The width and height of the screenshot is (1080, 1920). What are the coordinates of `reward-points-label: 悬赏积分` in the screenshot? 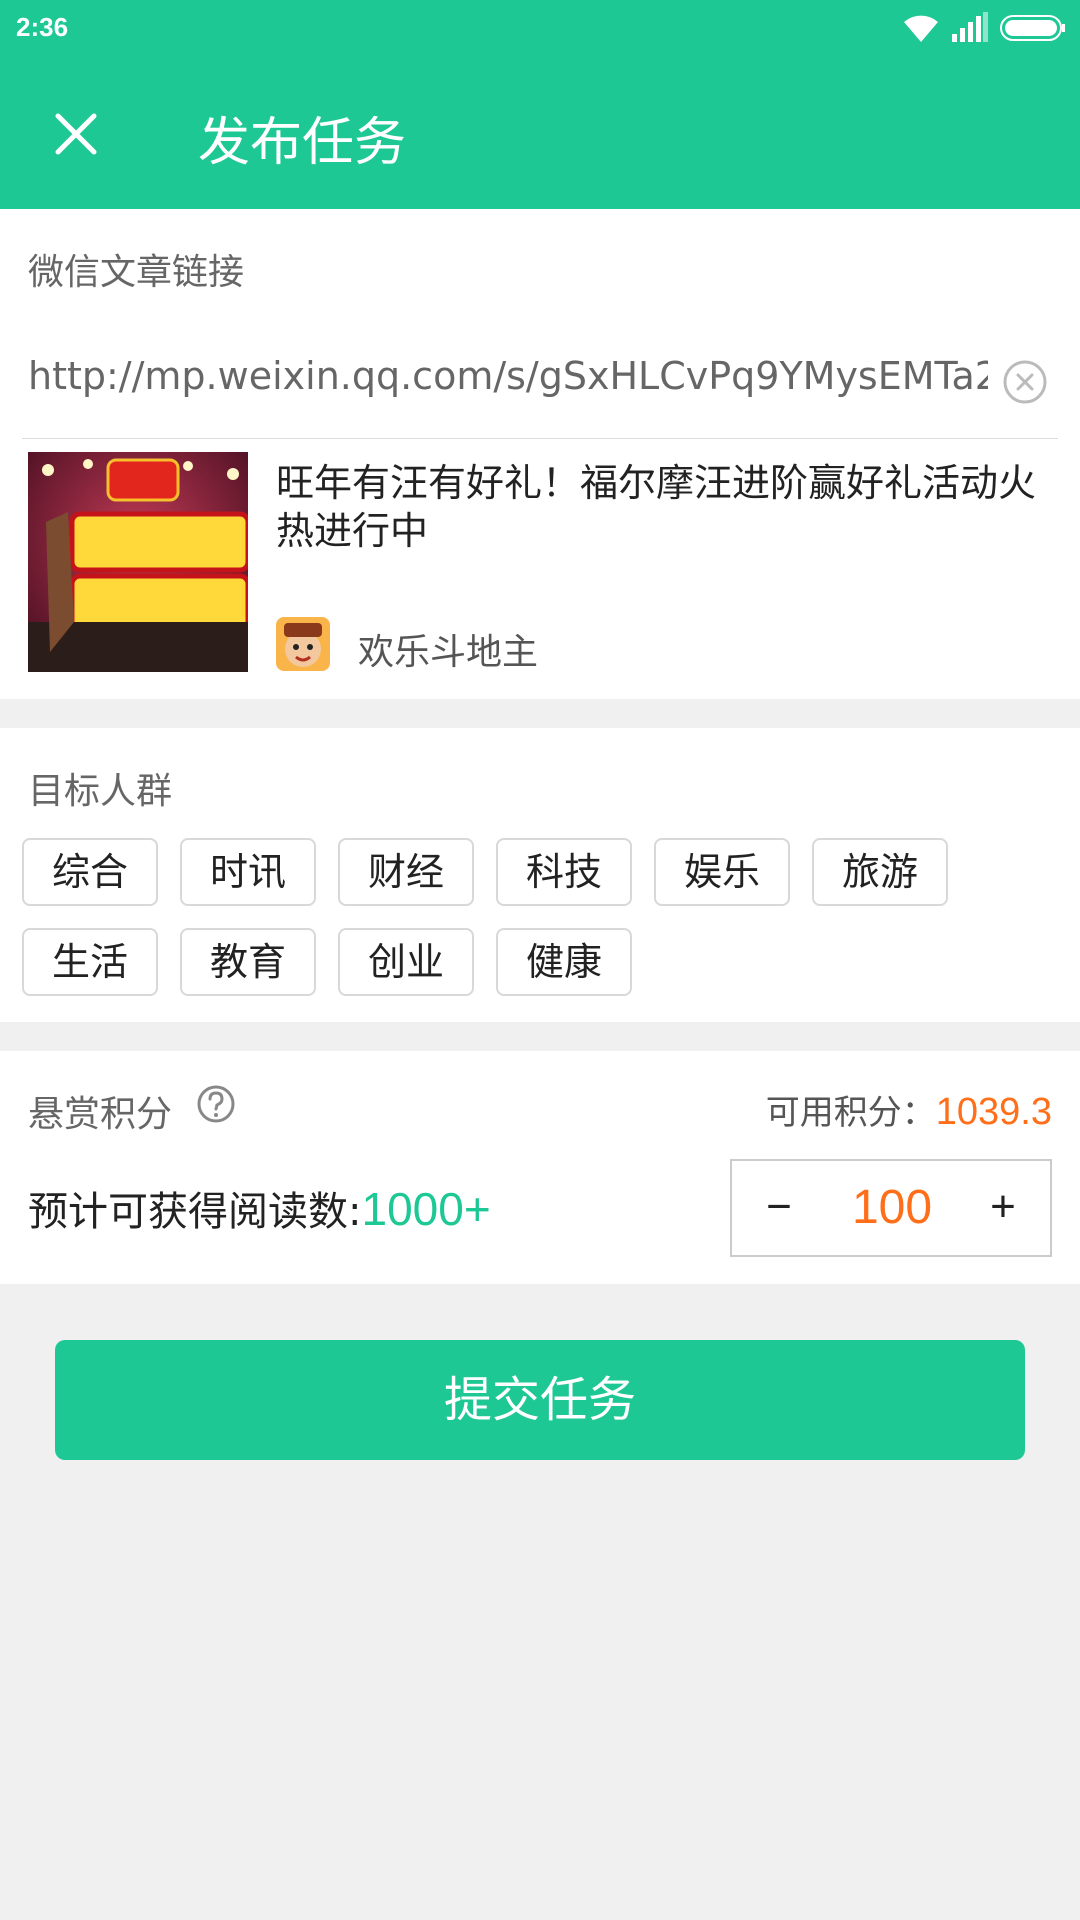 It's located at (100, 1114).